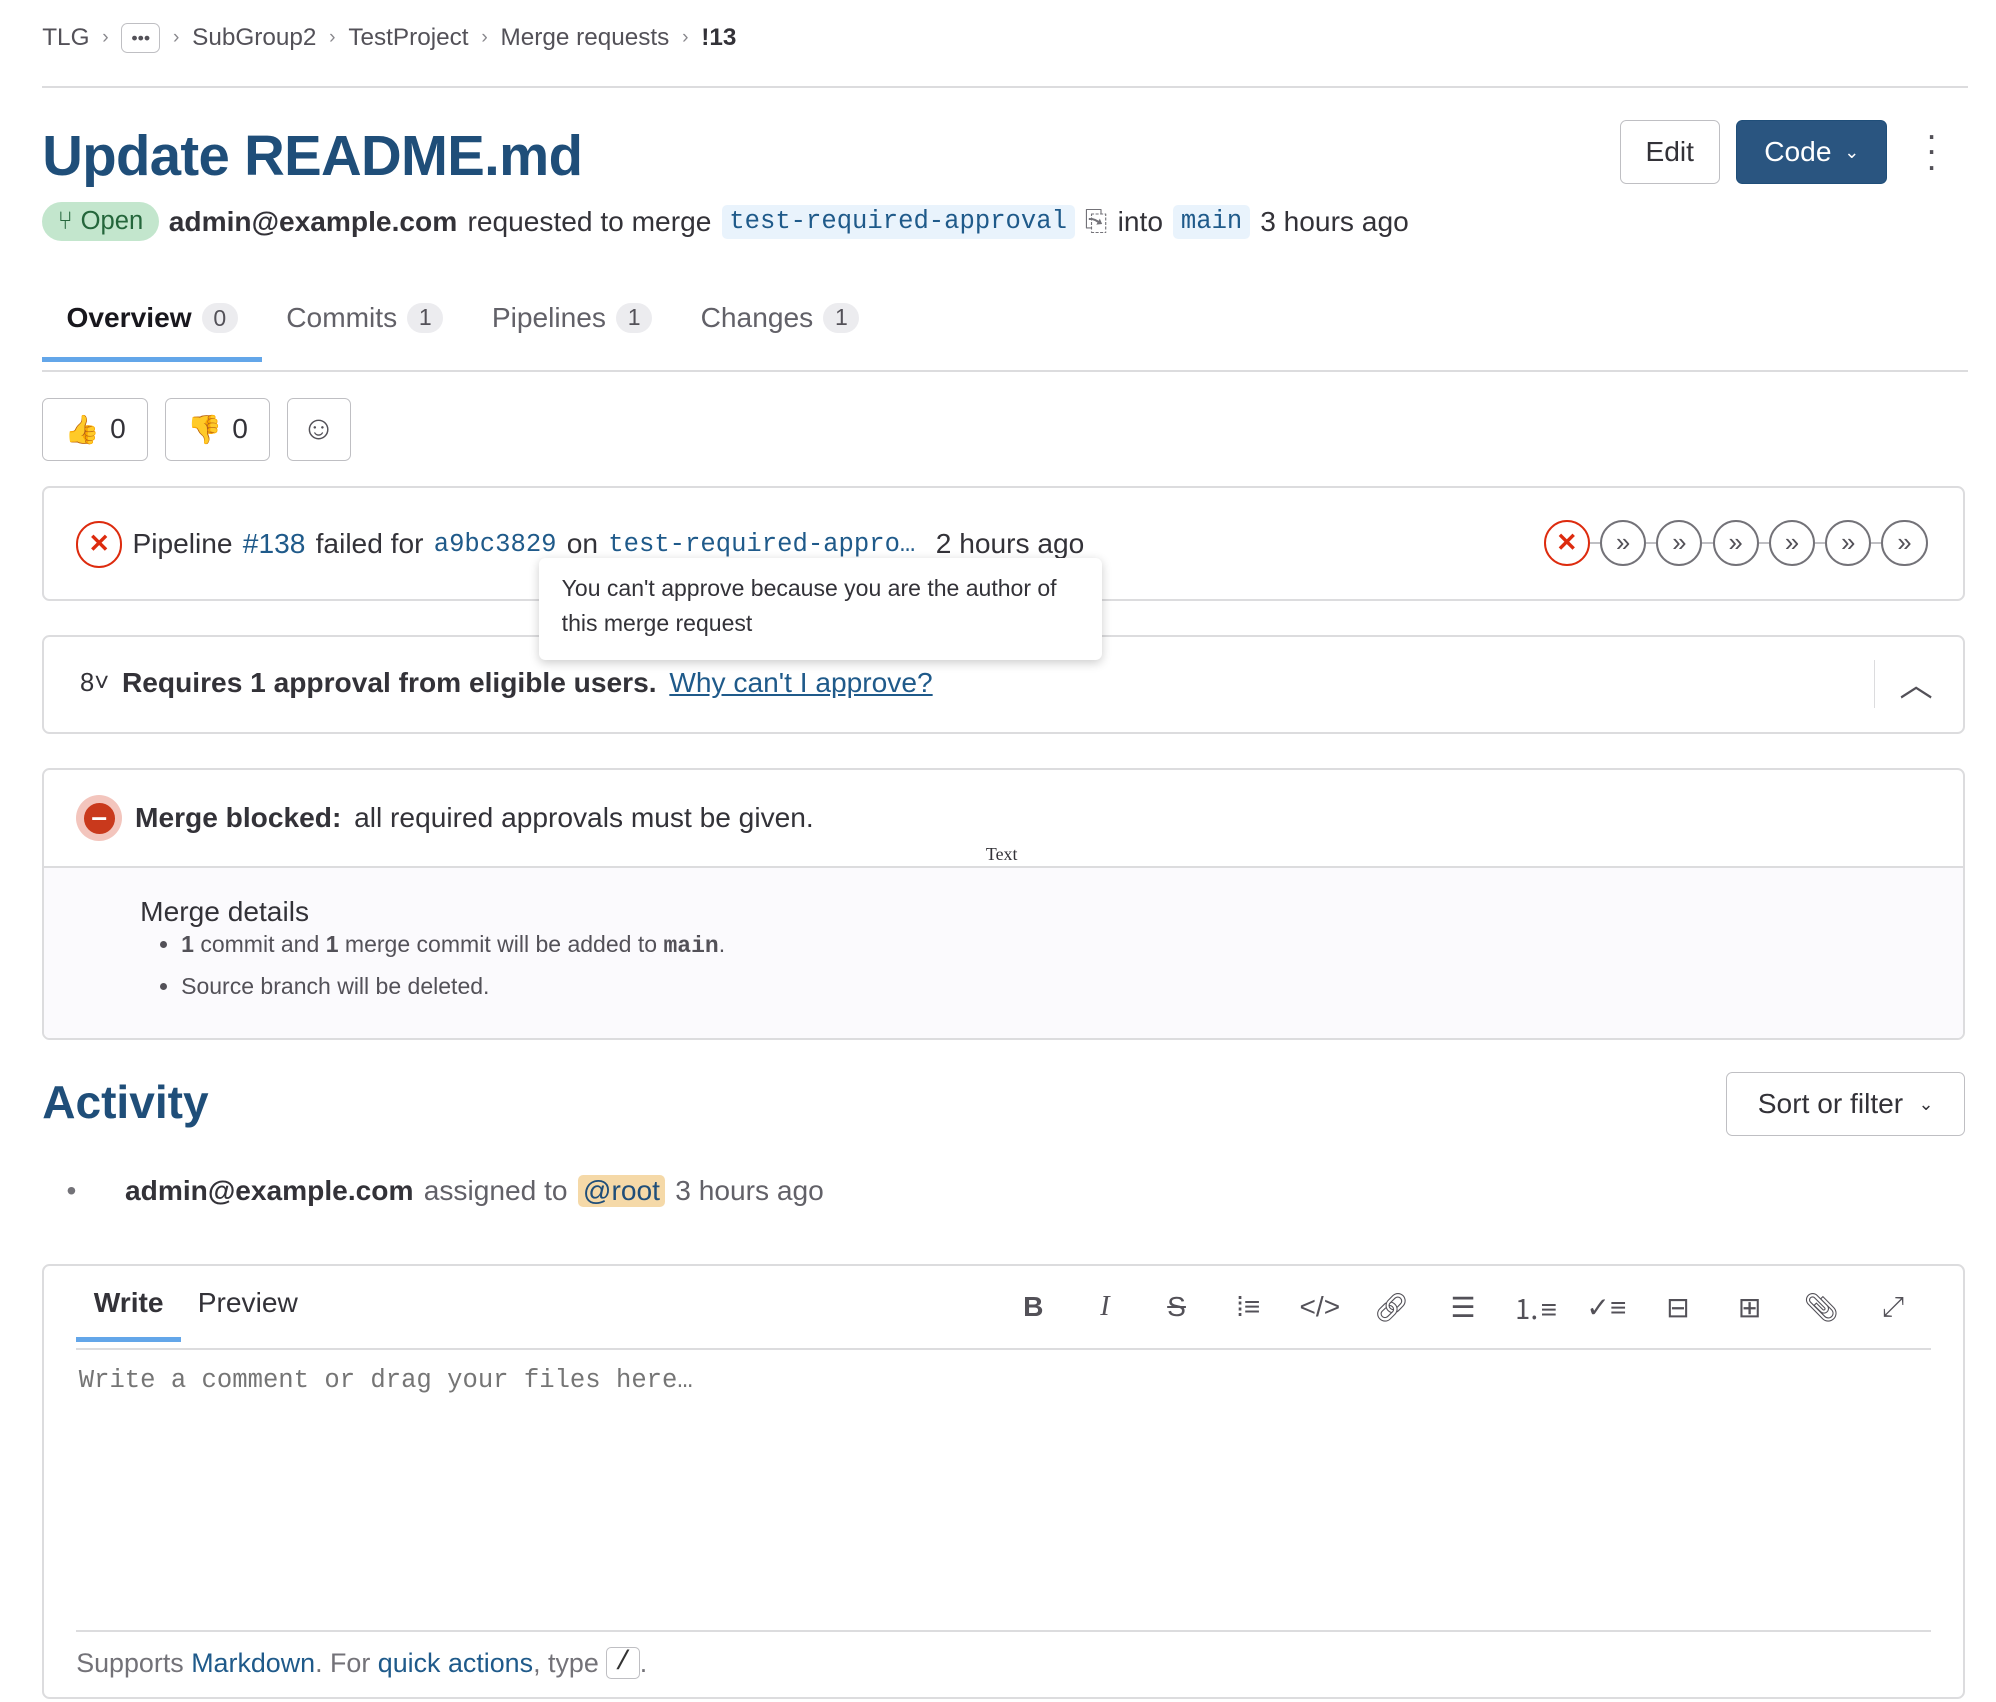 Image resolution: width=1996 pixels, height=1702 pixels. What do you see at coordinates (1566, 543) in the screenshot?
I see `stage-failed-icon: ✕` at bounding box center [1566, 543].